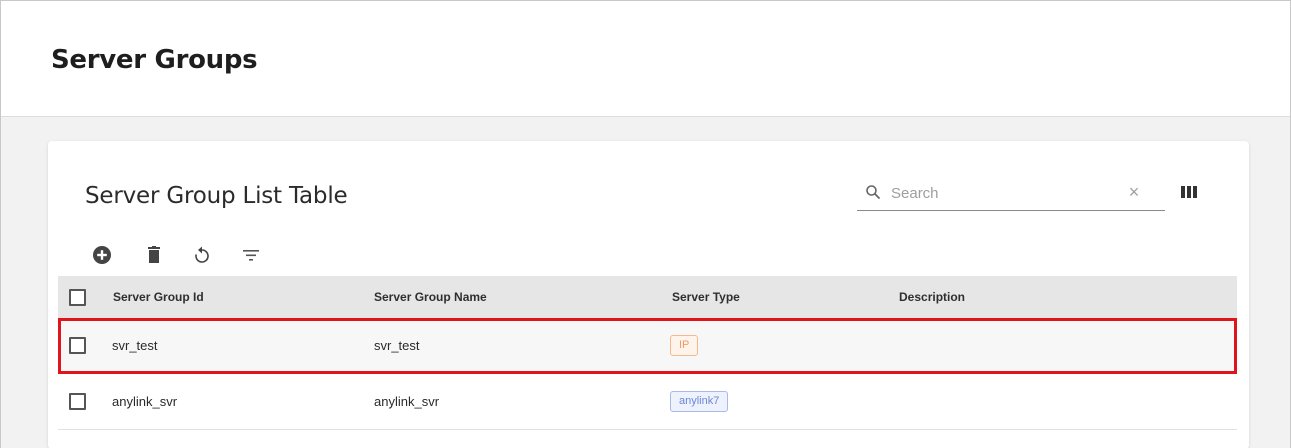 The image size is (1291, 448). I want to click on close-icon: ×, so click(1134, 192).